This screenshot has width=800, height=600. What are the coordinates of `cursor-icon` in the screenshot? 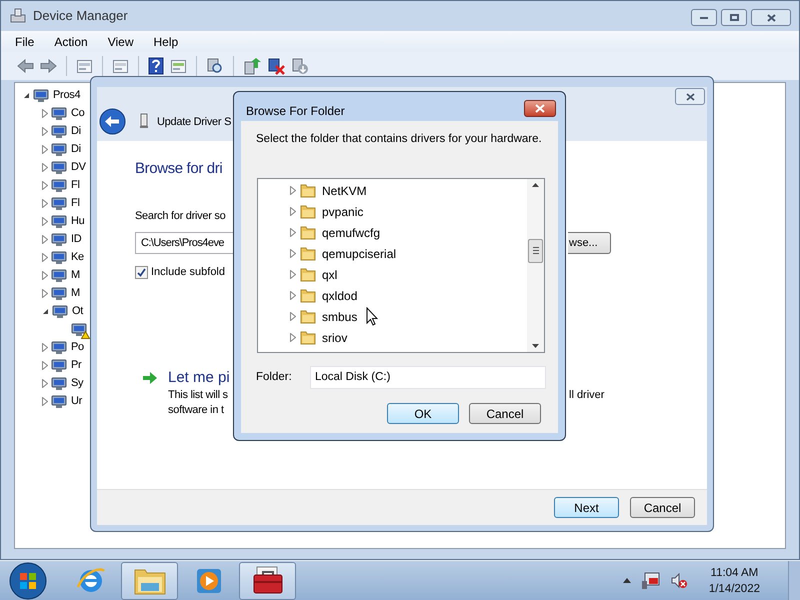 It's located at (372, 316).